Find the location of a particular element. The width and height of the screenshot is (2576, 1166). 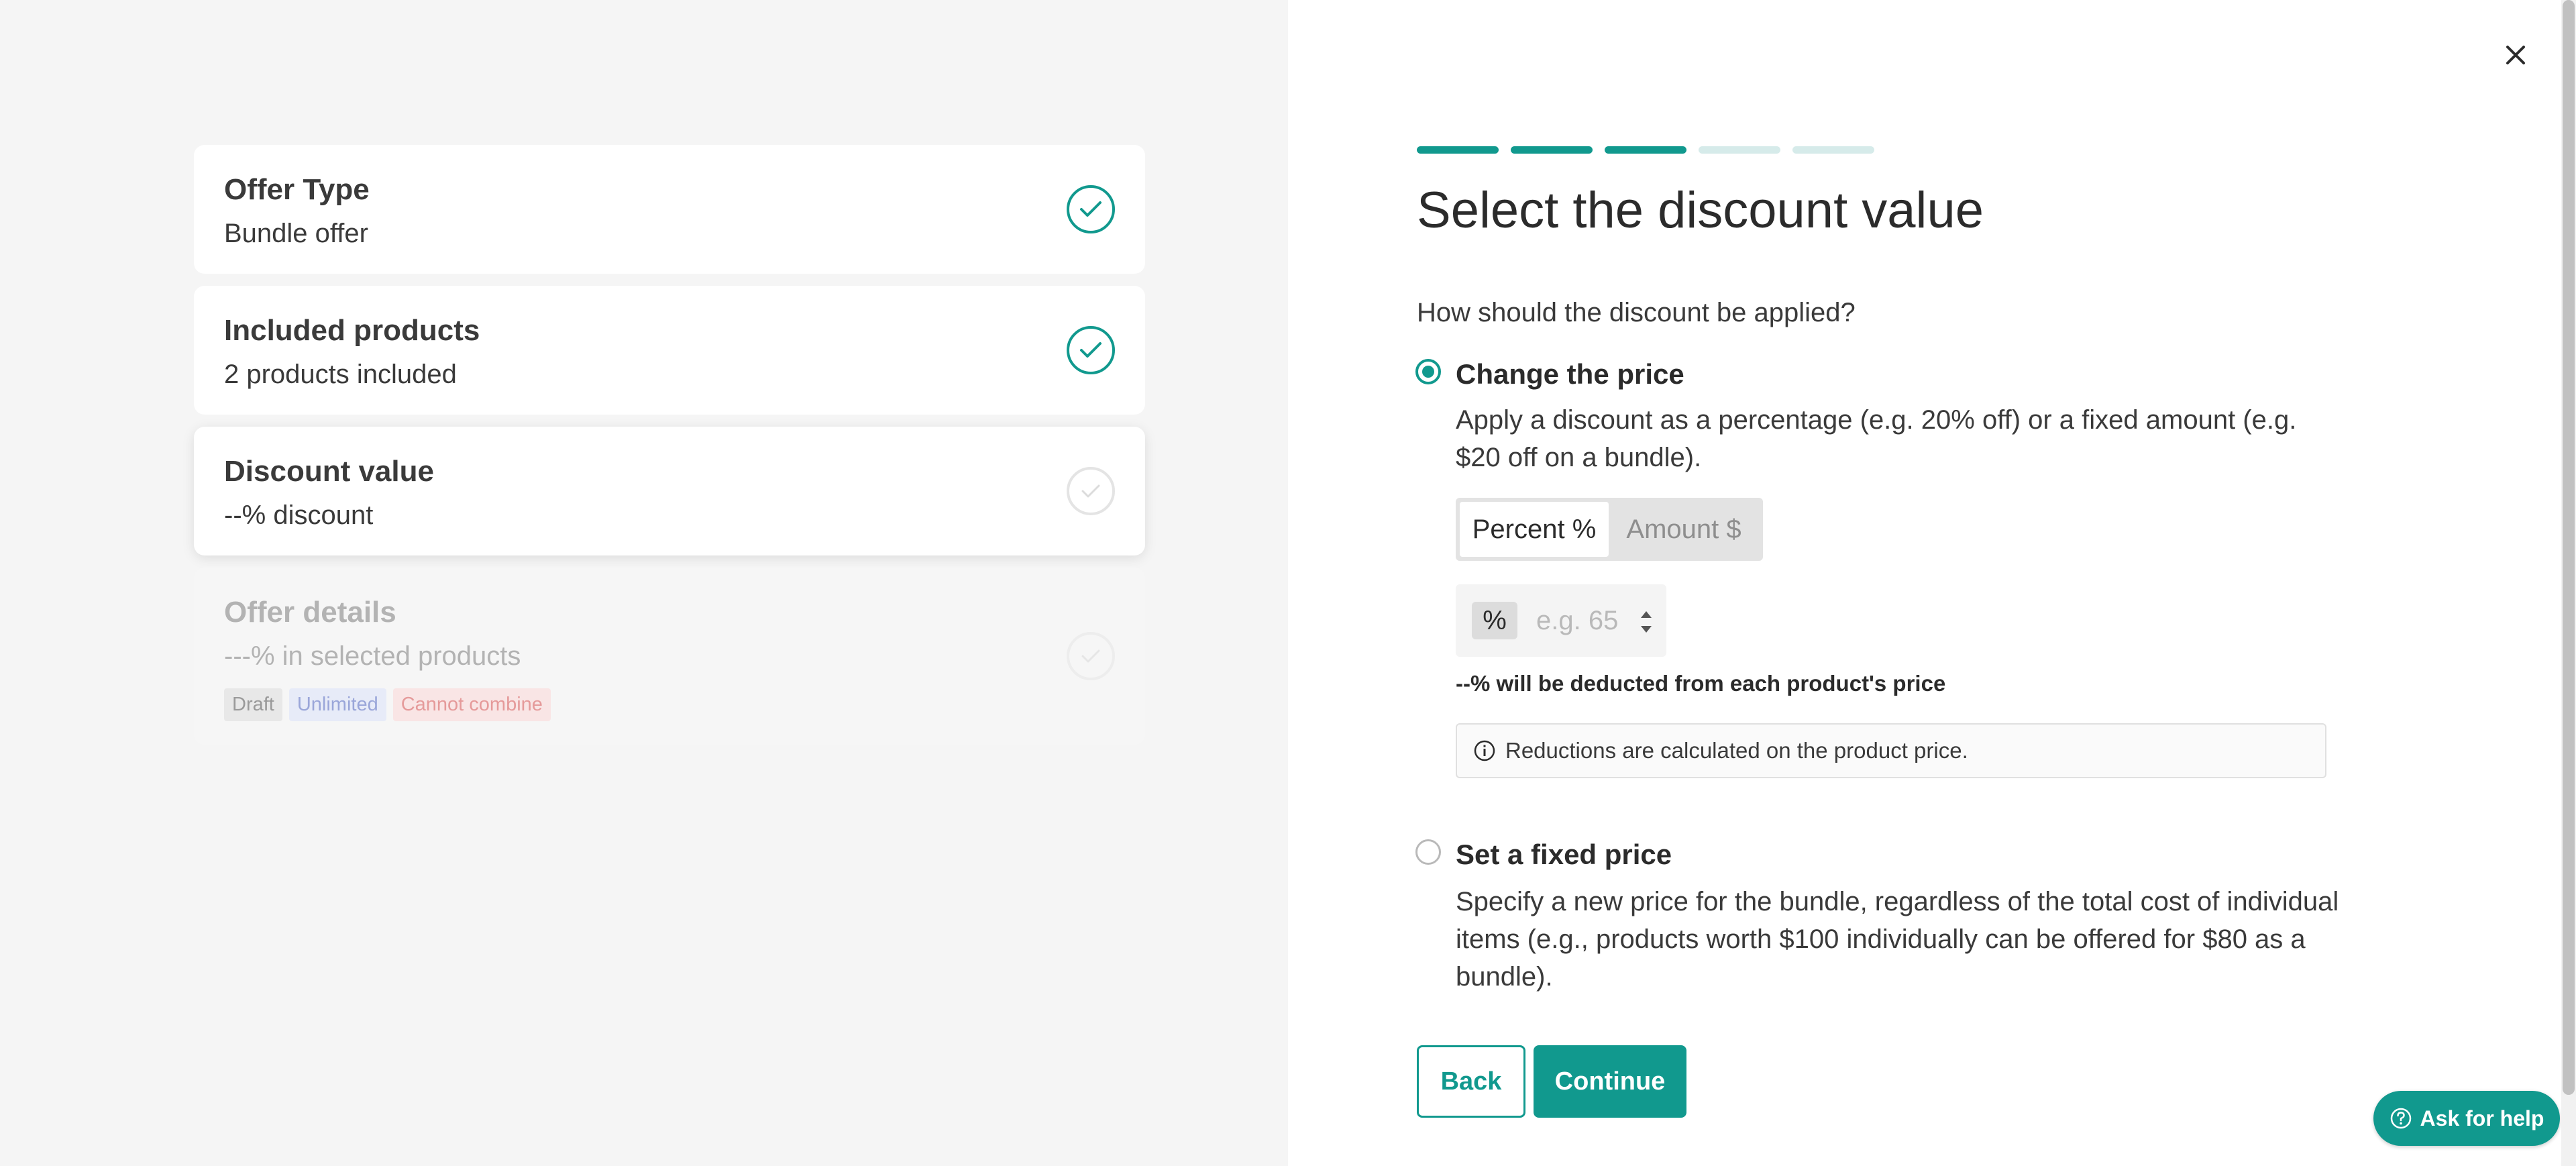

option-label-change-price: Change the price is located at coordinates (1570, 374).